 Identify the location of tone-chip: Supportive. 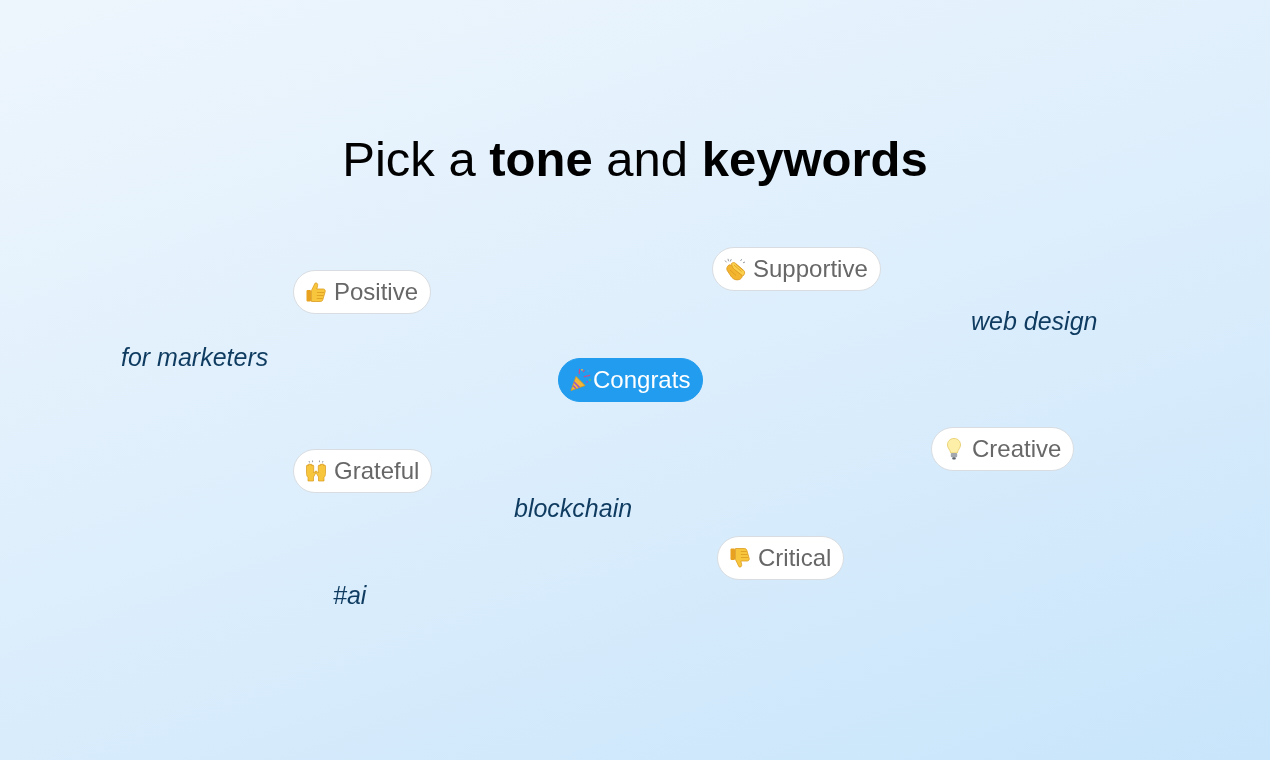
(796, 269).